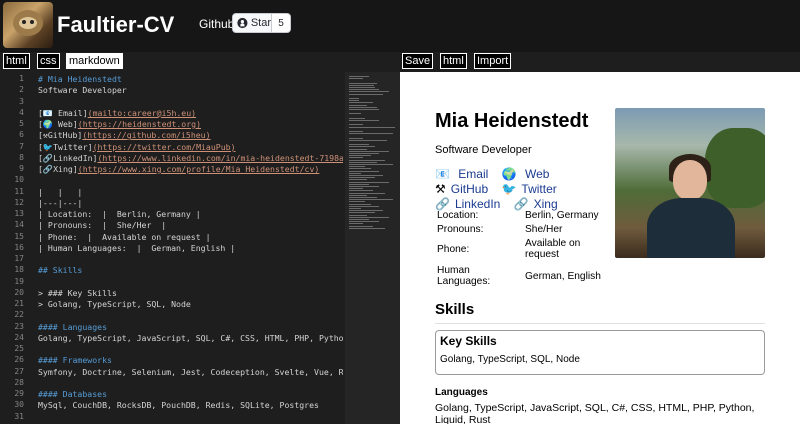  I want to click on tools-icon: ⚒, so click(440, 189).